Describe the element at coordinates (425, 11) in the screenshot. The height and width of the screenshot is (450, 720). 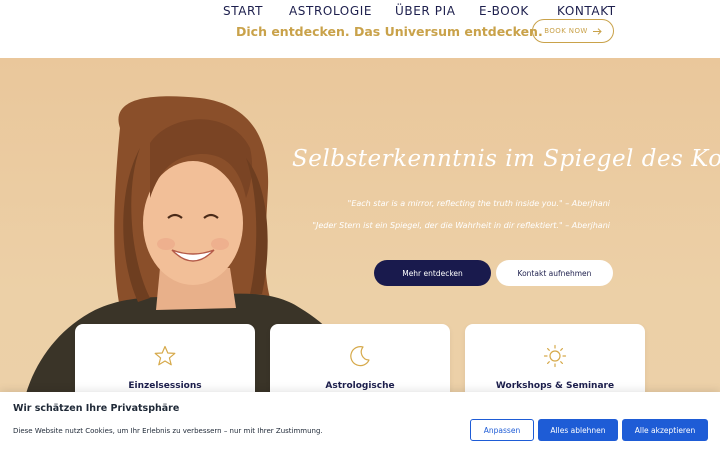
I see `nav-item-ueber-pia: ÜBER PIA` at that location.